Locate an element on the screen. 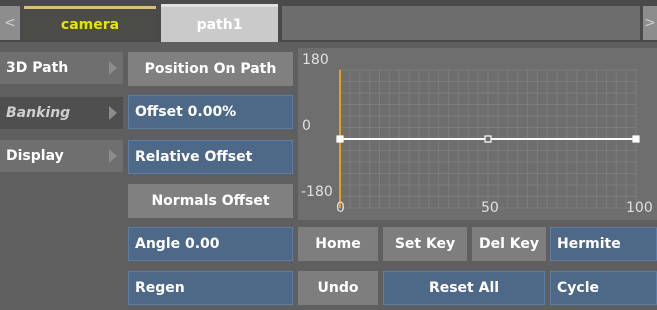  undo-button: Undo is located at coordinates (338, 288).